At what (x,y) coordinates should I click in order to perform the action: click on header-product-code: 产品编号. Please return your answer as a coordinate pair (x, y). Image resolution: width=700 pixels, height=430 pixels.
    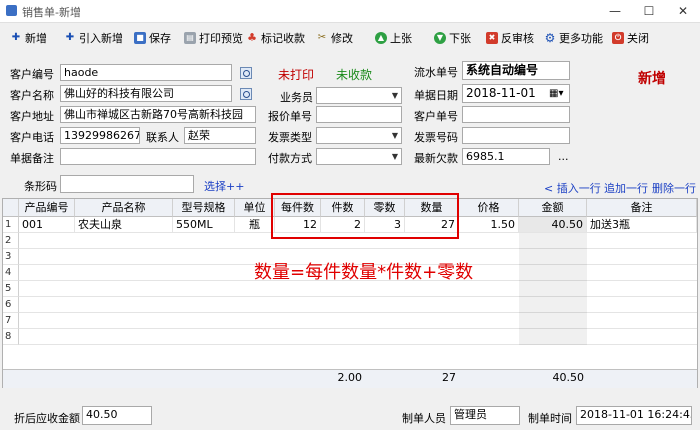
    Looking at the image, I should click on (47, 208).